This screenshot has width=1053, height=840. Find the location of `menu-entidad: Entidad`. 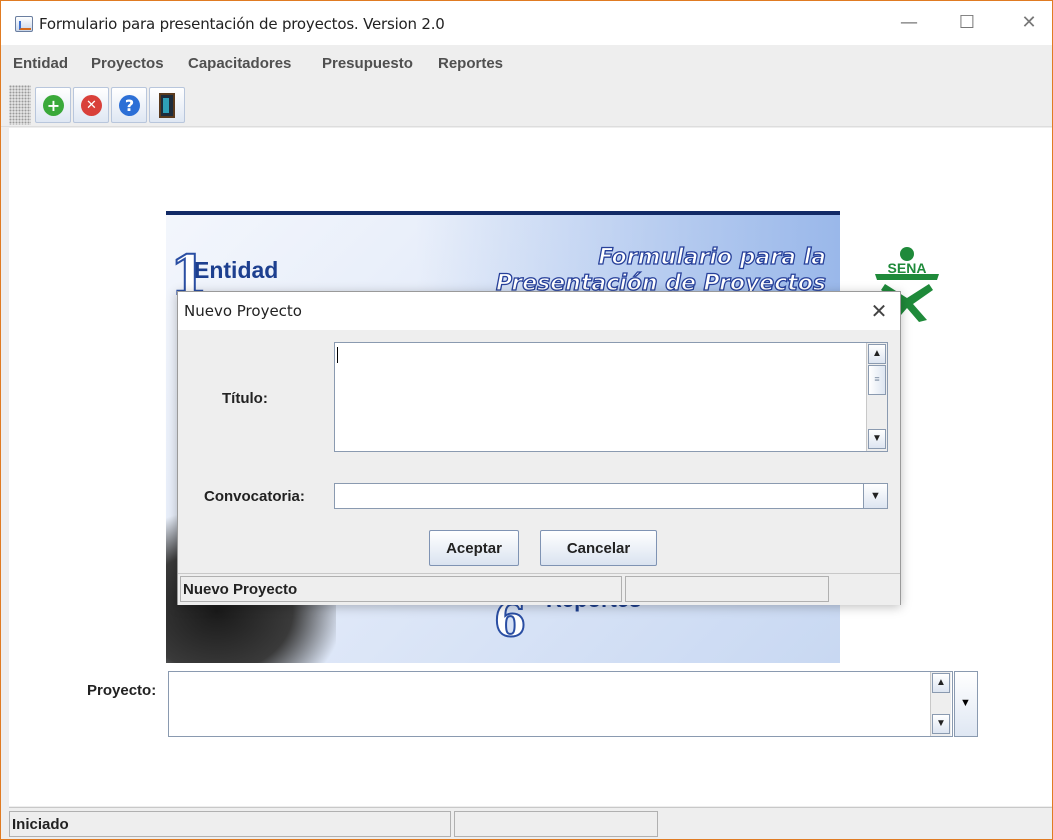

menu-entidad: Entidad is located at coordinates (40, 63).